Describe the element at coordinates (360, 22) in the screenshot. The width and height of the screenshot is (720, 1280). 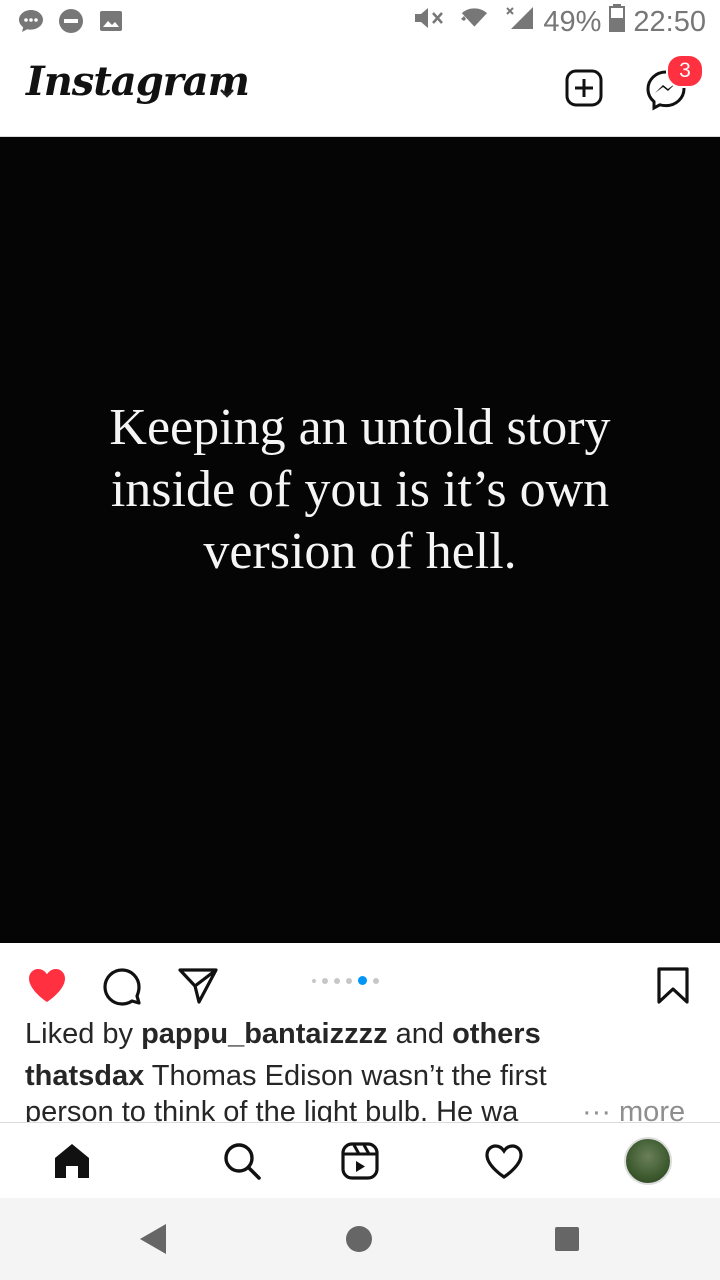
I see `status-bar: 49% 22:50` at that location.